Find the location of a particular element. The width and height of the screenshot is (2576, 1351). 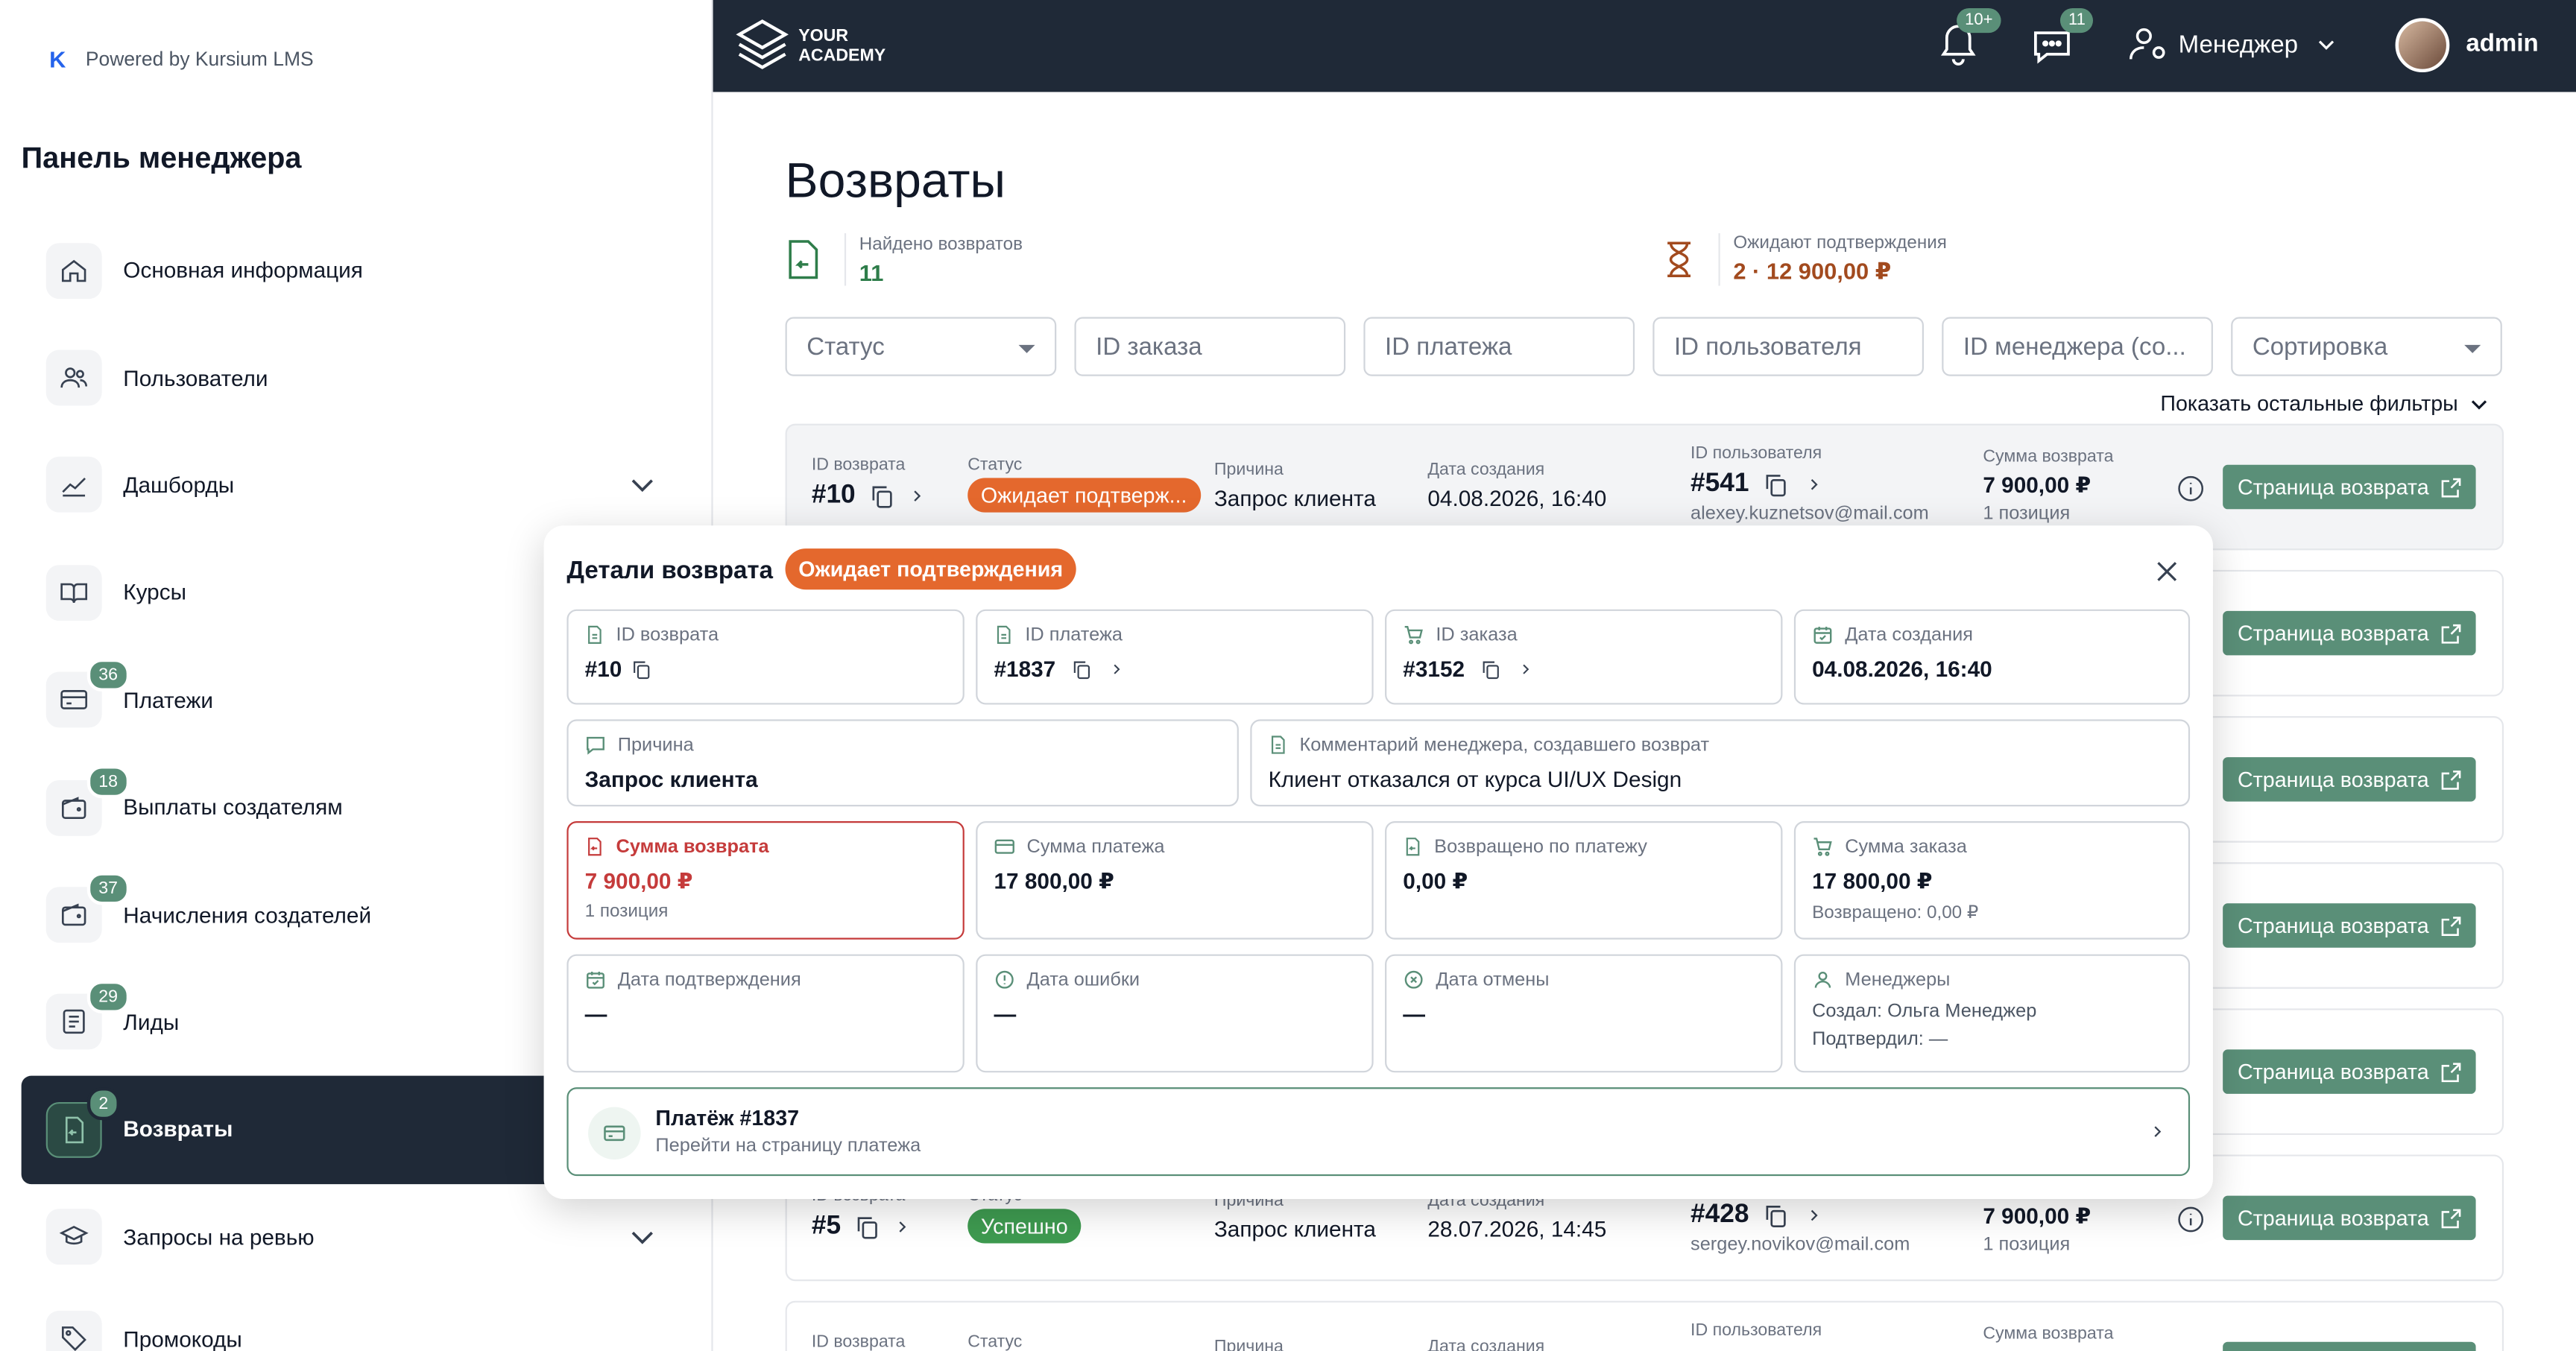

payment-link-subtitle: Перейти на страницу платежа is located at coordinates (788, 1146).